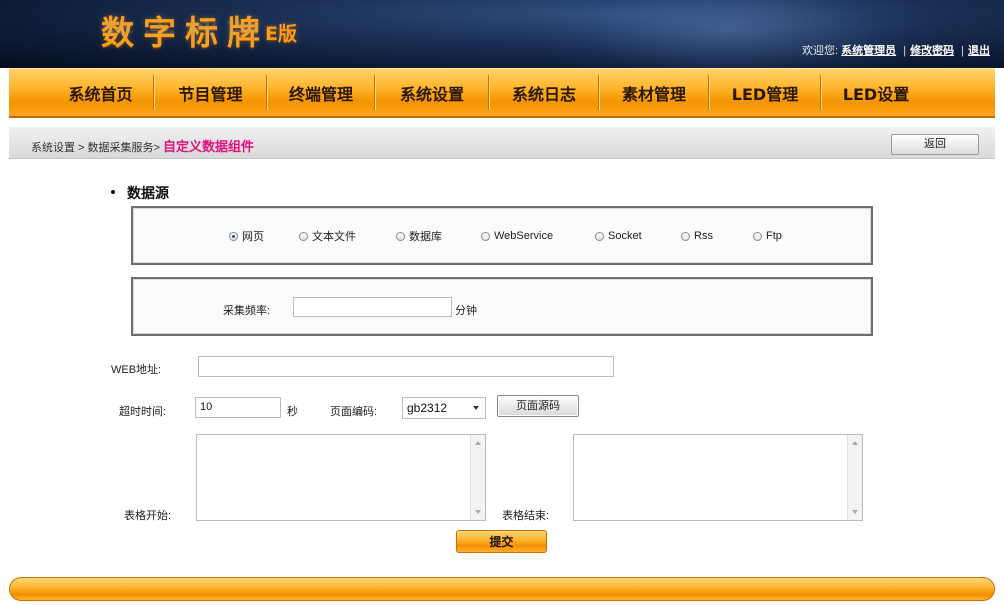  Describe the element at coordinates (718, 477) in the screenshot. I see `table-end-textarea` at that location.